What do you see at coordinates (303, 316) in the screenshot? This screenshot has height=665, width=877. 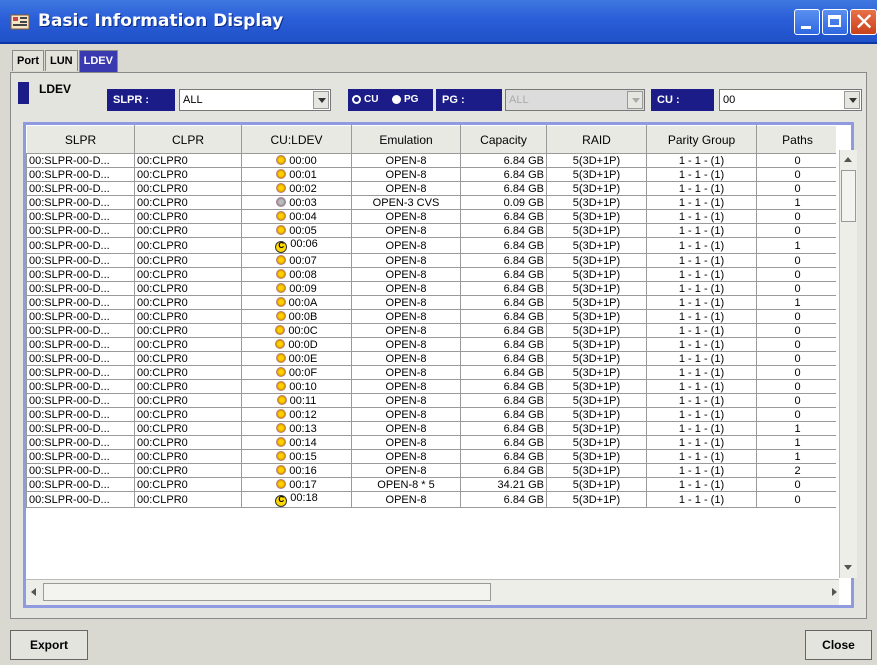 I see `ldev-id: 00:0B` at bounding box center [303, 316].